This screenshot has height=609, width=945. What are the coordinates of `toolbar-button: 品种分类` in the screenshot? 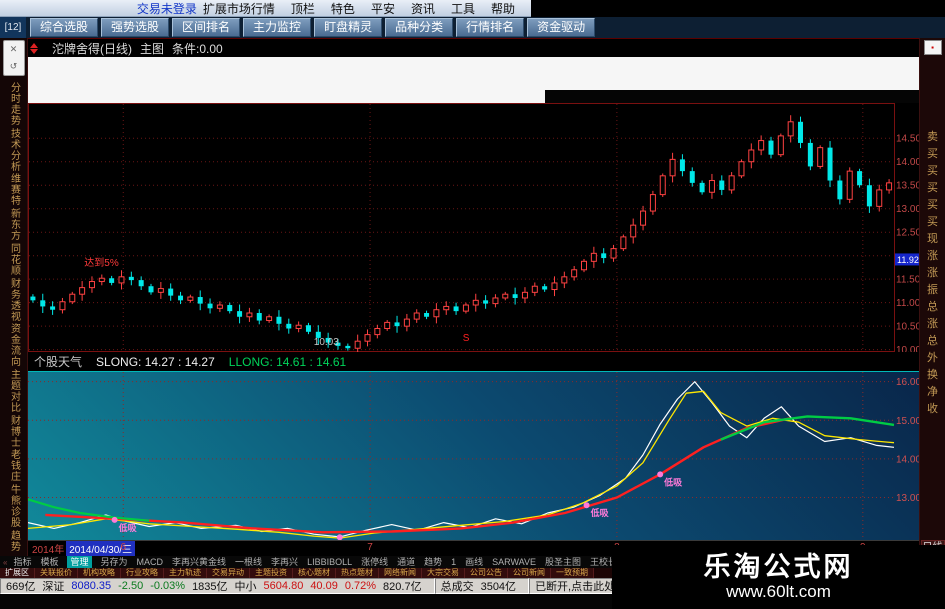 It's located at (419, 27).